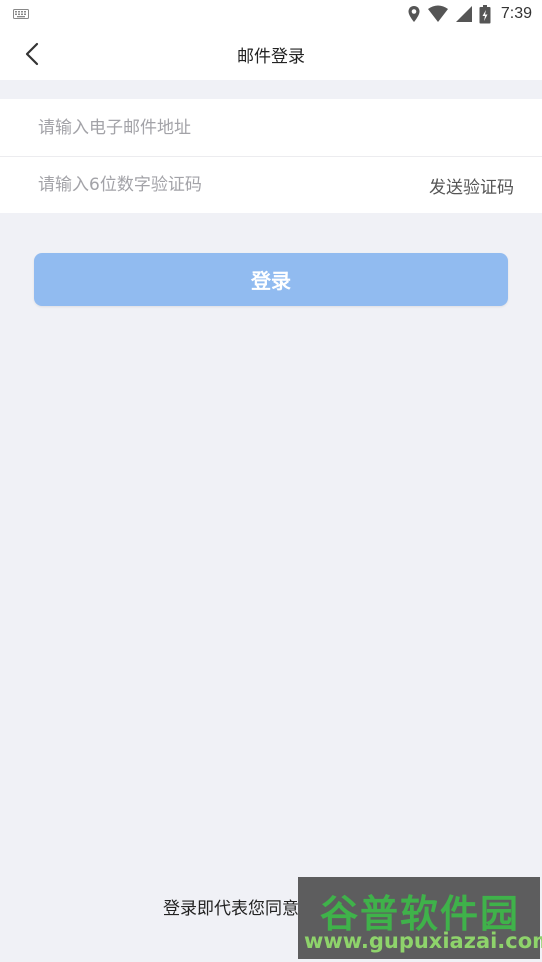  What do you see at coordinates (423, 941) in the screenshot?
I see `watermark-url: www.gupuxiazai.com` at bounding box center [423, 941].